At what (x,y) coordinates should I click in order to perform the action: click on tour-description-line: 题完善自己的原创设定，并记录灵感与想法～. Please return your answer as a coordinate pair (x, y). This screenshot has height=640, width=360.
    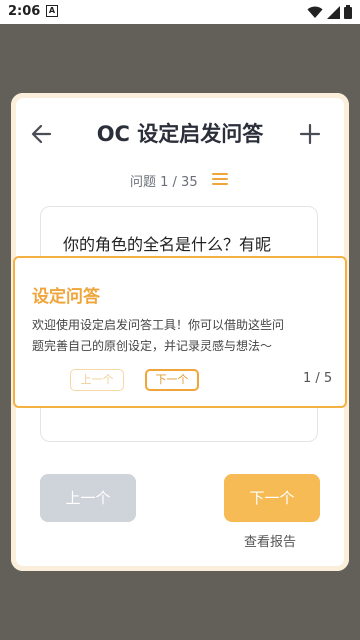
    Looking at the image, I should click on (152, 346).